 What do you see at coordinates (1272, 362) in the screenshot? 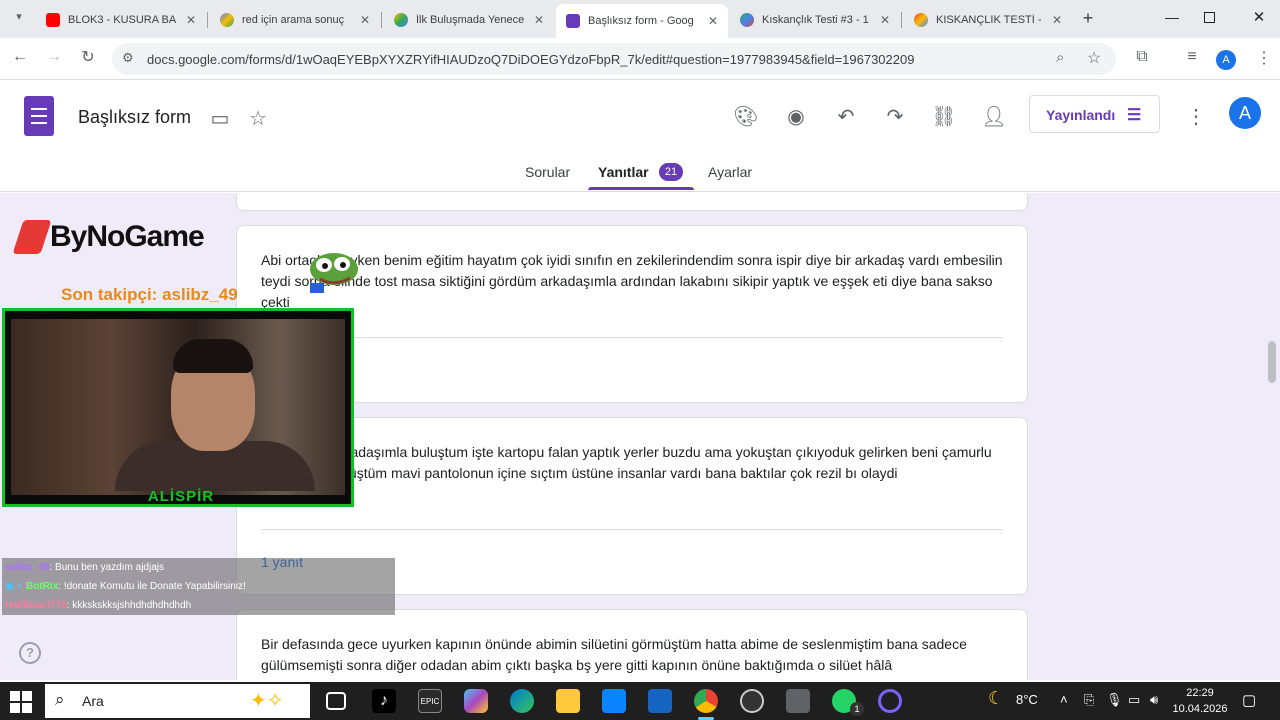
I see `scrollbar-thumb` at bounding box center [1272, 362].